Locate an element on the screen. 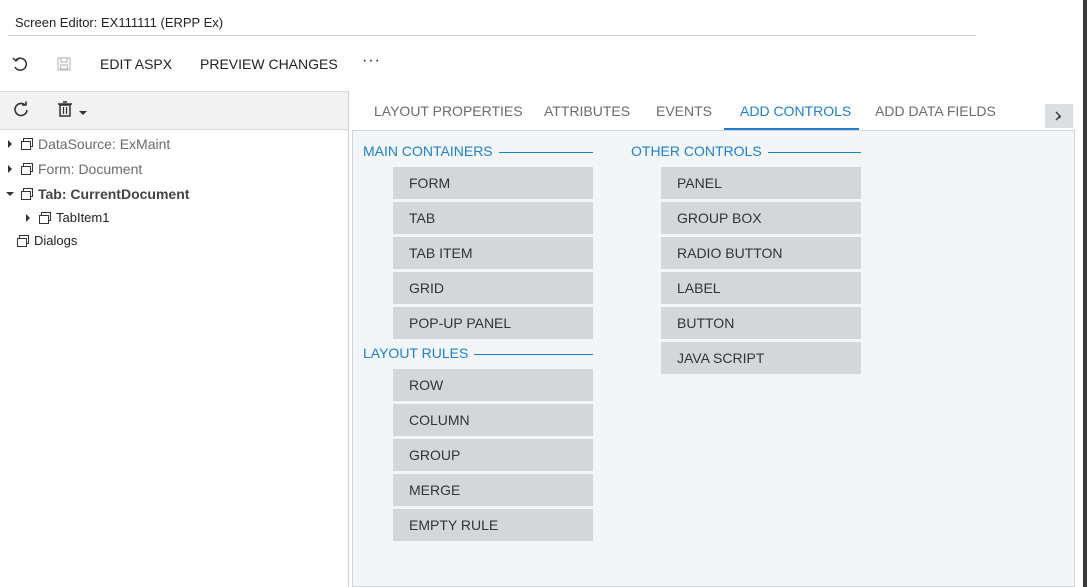 This screenshot has width=1087, height=587. add-group-button: GROUP is located at coordinates (493, 455).